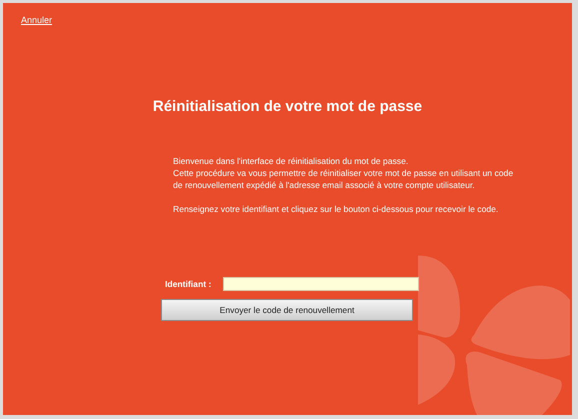 The image size is (578, 419). What do you see at coordinates (36, 20) in the screenshot?
I see `cancel-link: Annuler` at bounding box center [36, 20].